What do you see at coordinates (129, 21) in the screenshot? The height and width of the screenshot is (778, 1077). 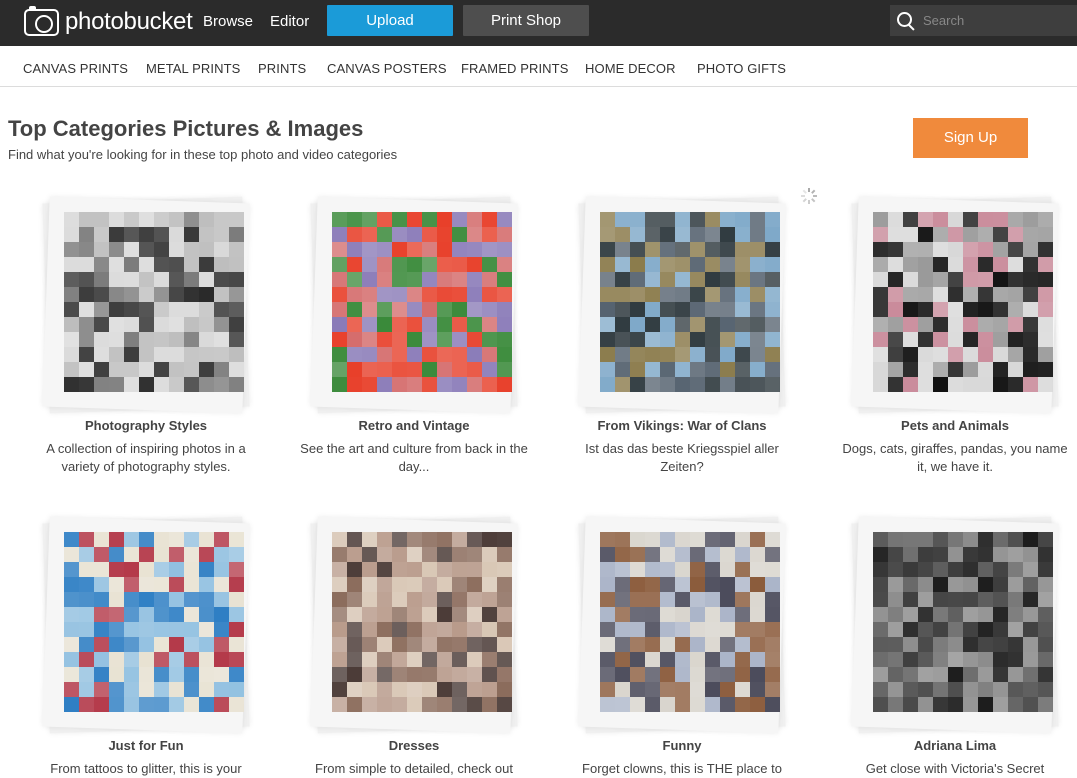 I see `logo-text: photobucket` at bounding box center [129, 21].